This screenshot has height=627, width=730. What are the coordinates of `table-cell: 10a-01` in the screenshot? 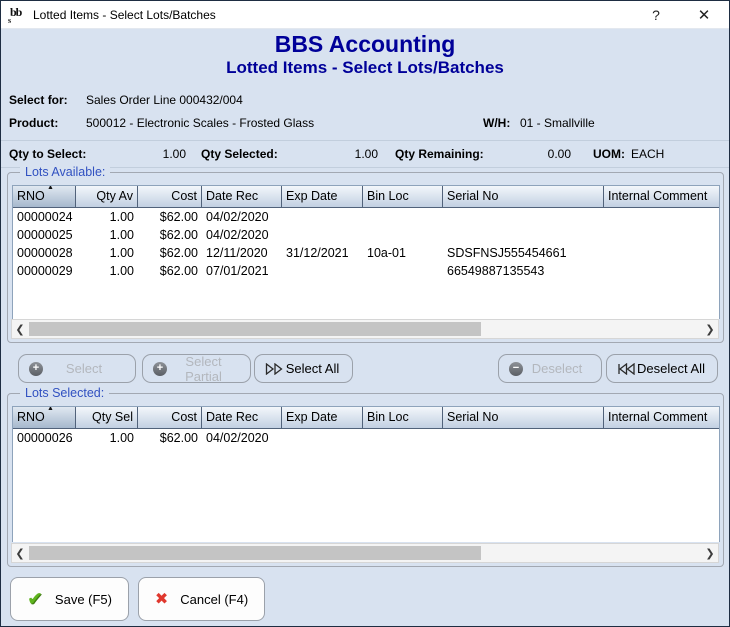 It's located at (386, 253).